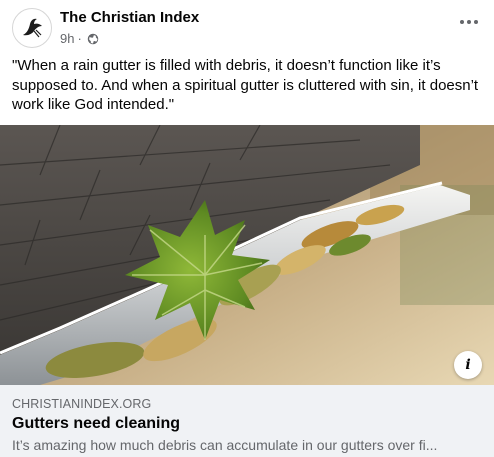  What do you see at coordinates (93, 39) in the screenshot?
I see `globe-icon` at bounding box center [93, 39].